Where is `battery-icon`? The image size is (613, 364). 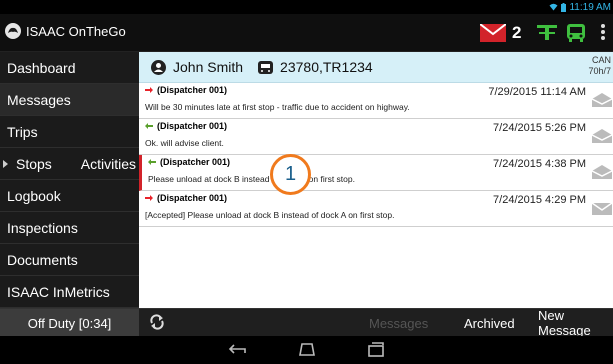 battery-icon is located at coordinates (564, 7).